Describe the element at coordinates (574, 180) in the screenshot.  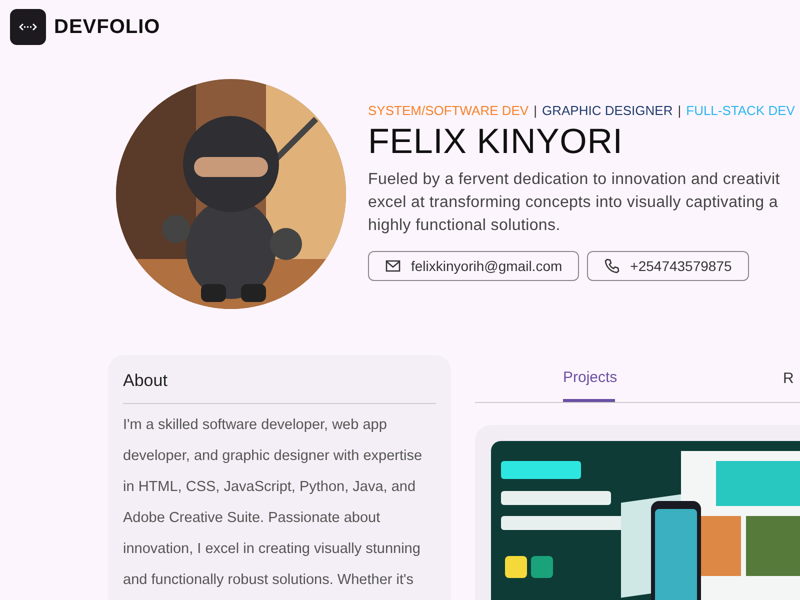
I see `description-line: Fueled by a fervent dedication to innovation and creativit` at that location.